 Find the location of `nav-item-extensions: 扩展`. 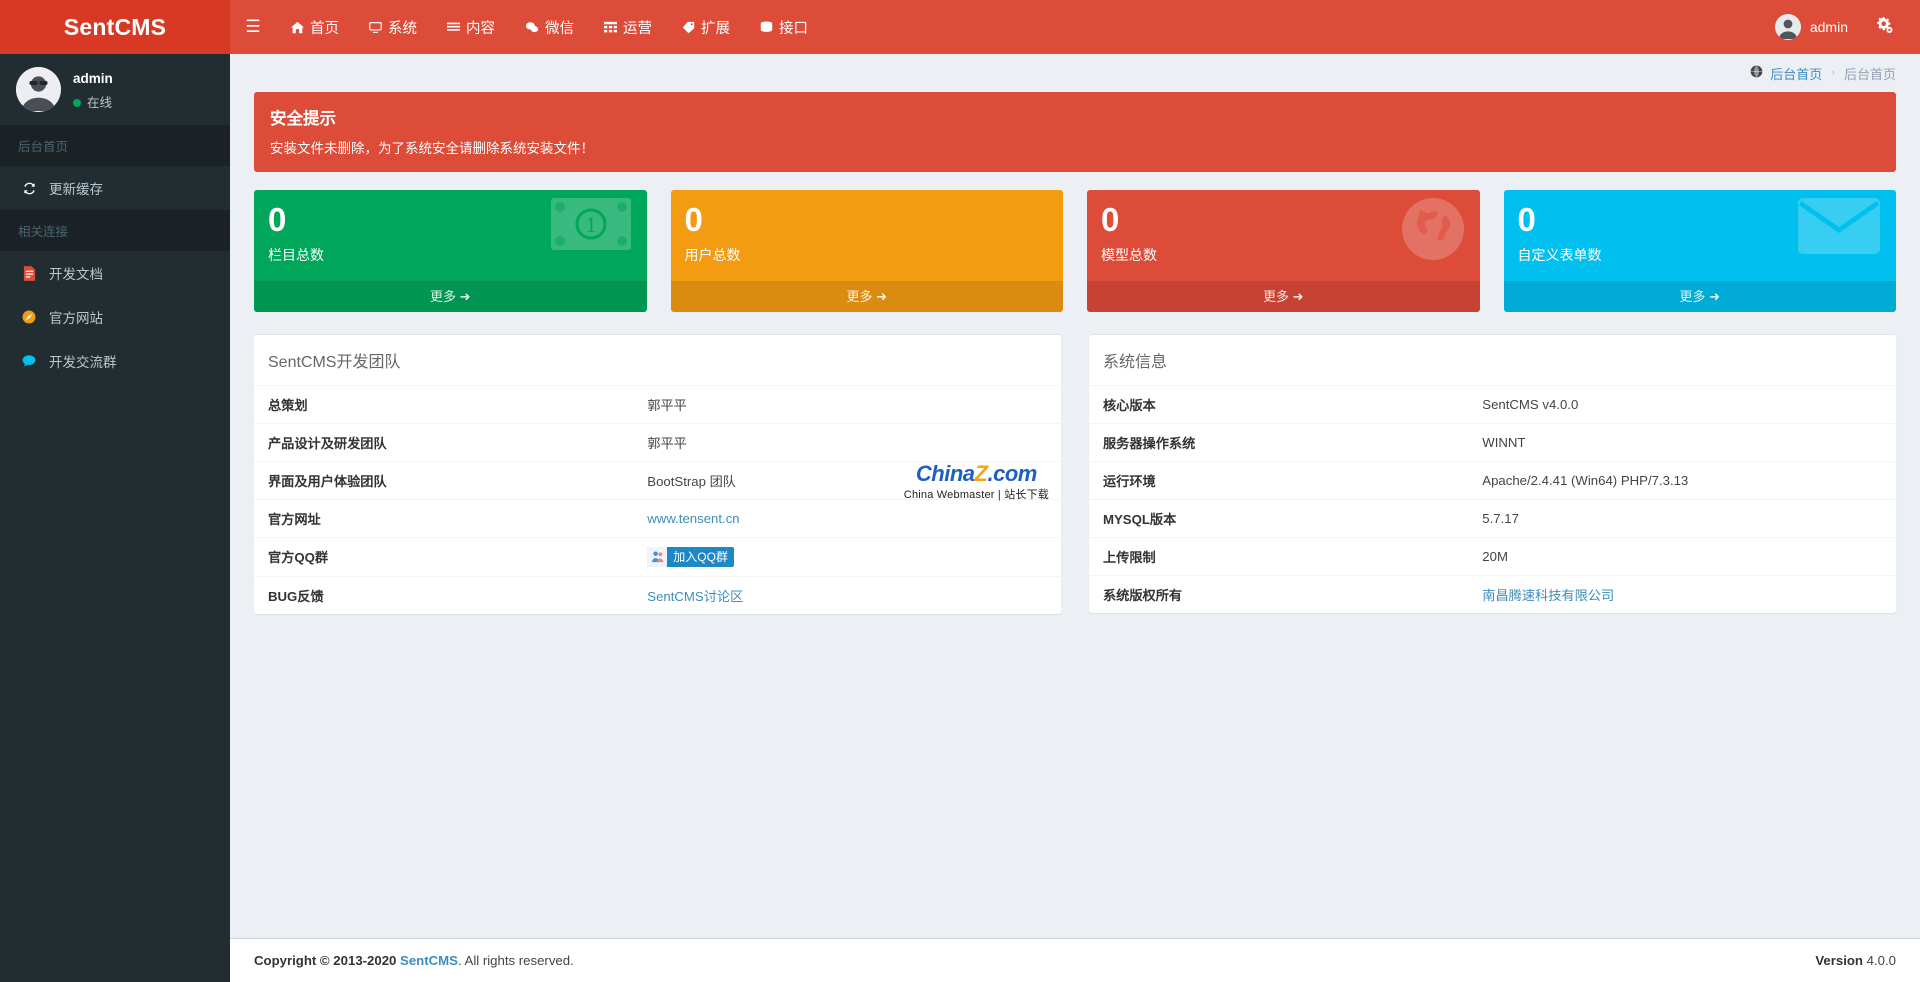

nav-item-extensions: 扩展 is located at coordinates (706, 27).